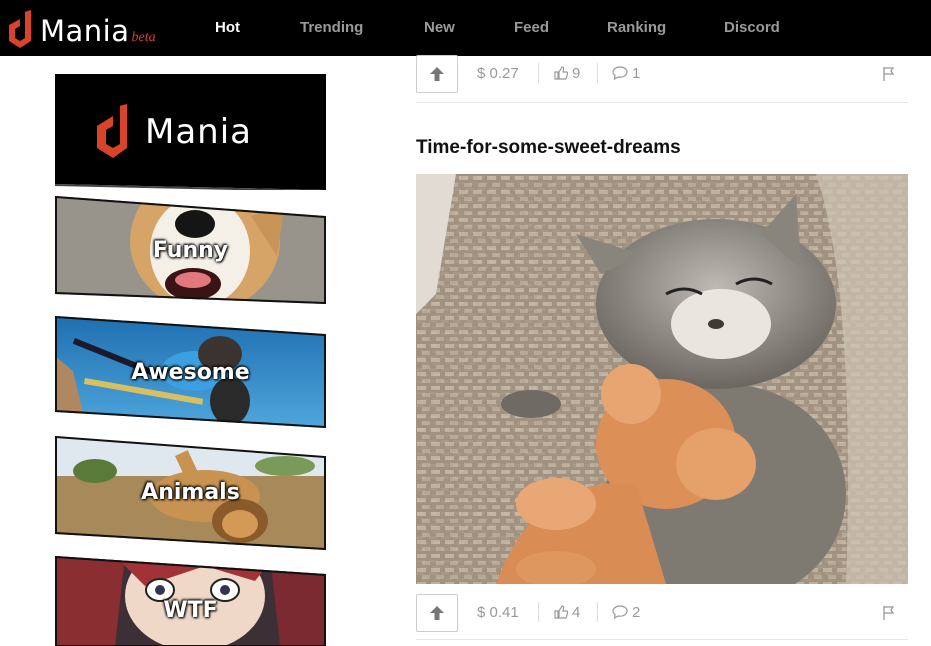  What do you see at coordinates (331, 28) in the screenshot?
I see `nav-trending: Trending` at bounding box center [331, 28].